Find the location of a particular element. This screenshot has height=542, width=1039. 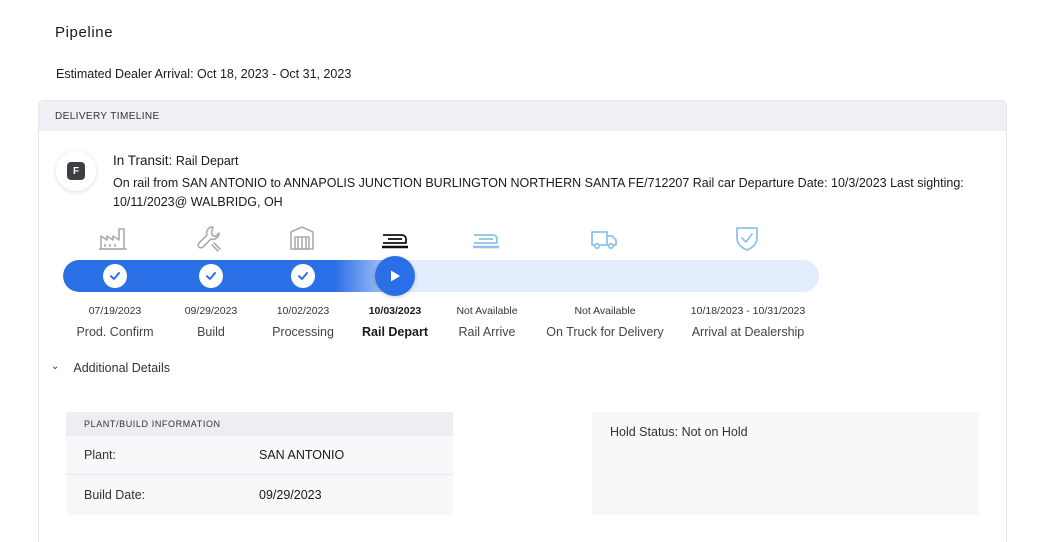

truck-icon is located at coordinates (604, 238).